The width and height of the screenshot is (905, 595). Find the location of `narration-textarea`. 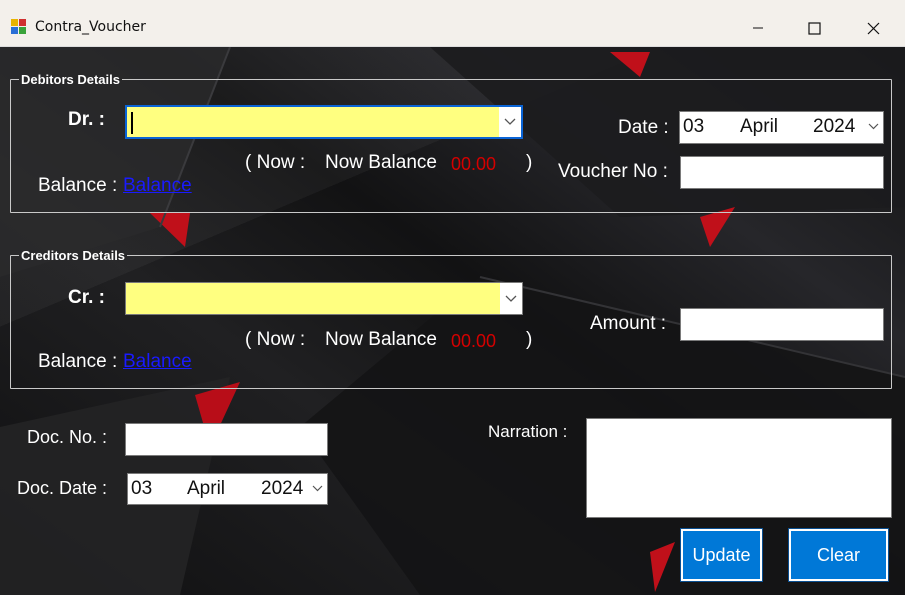

narration-textarea is located at coordinates (739, 468).